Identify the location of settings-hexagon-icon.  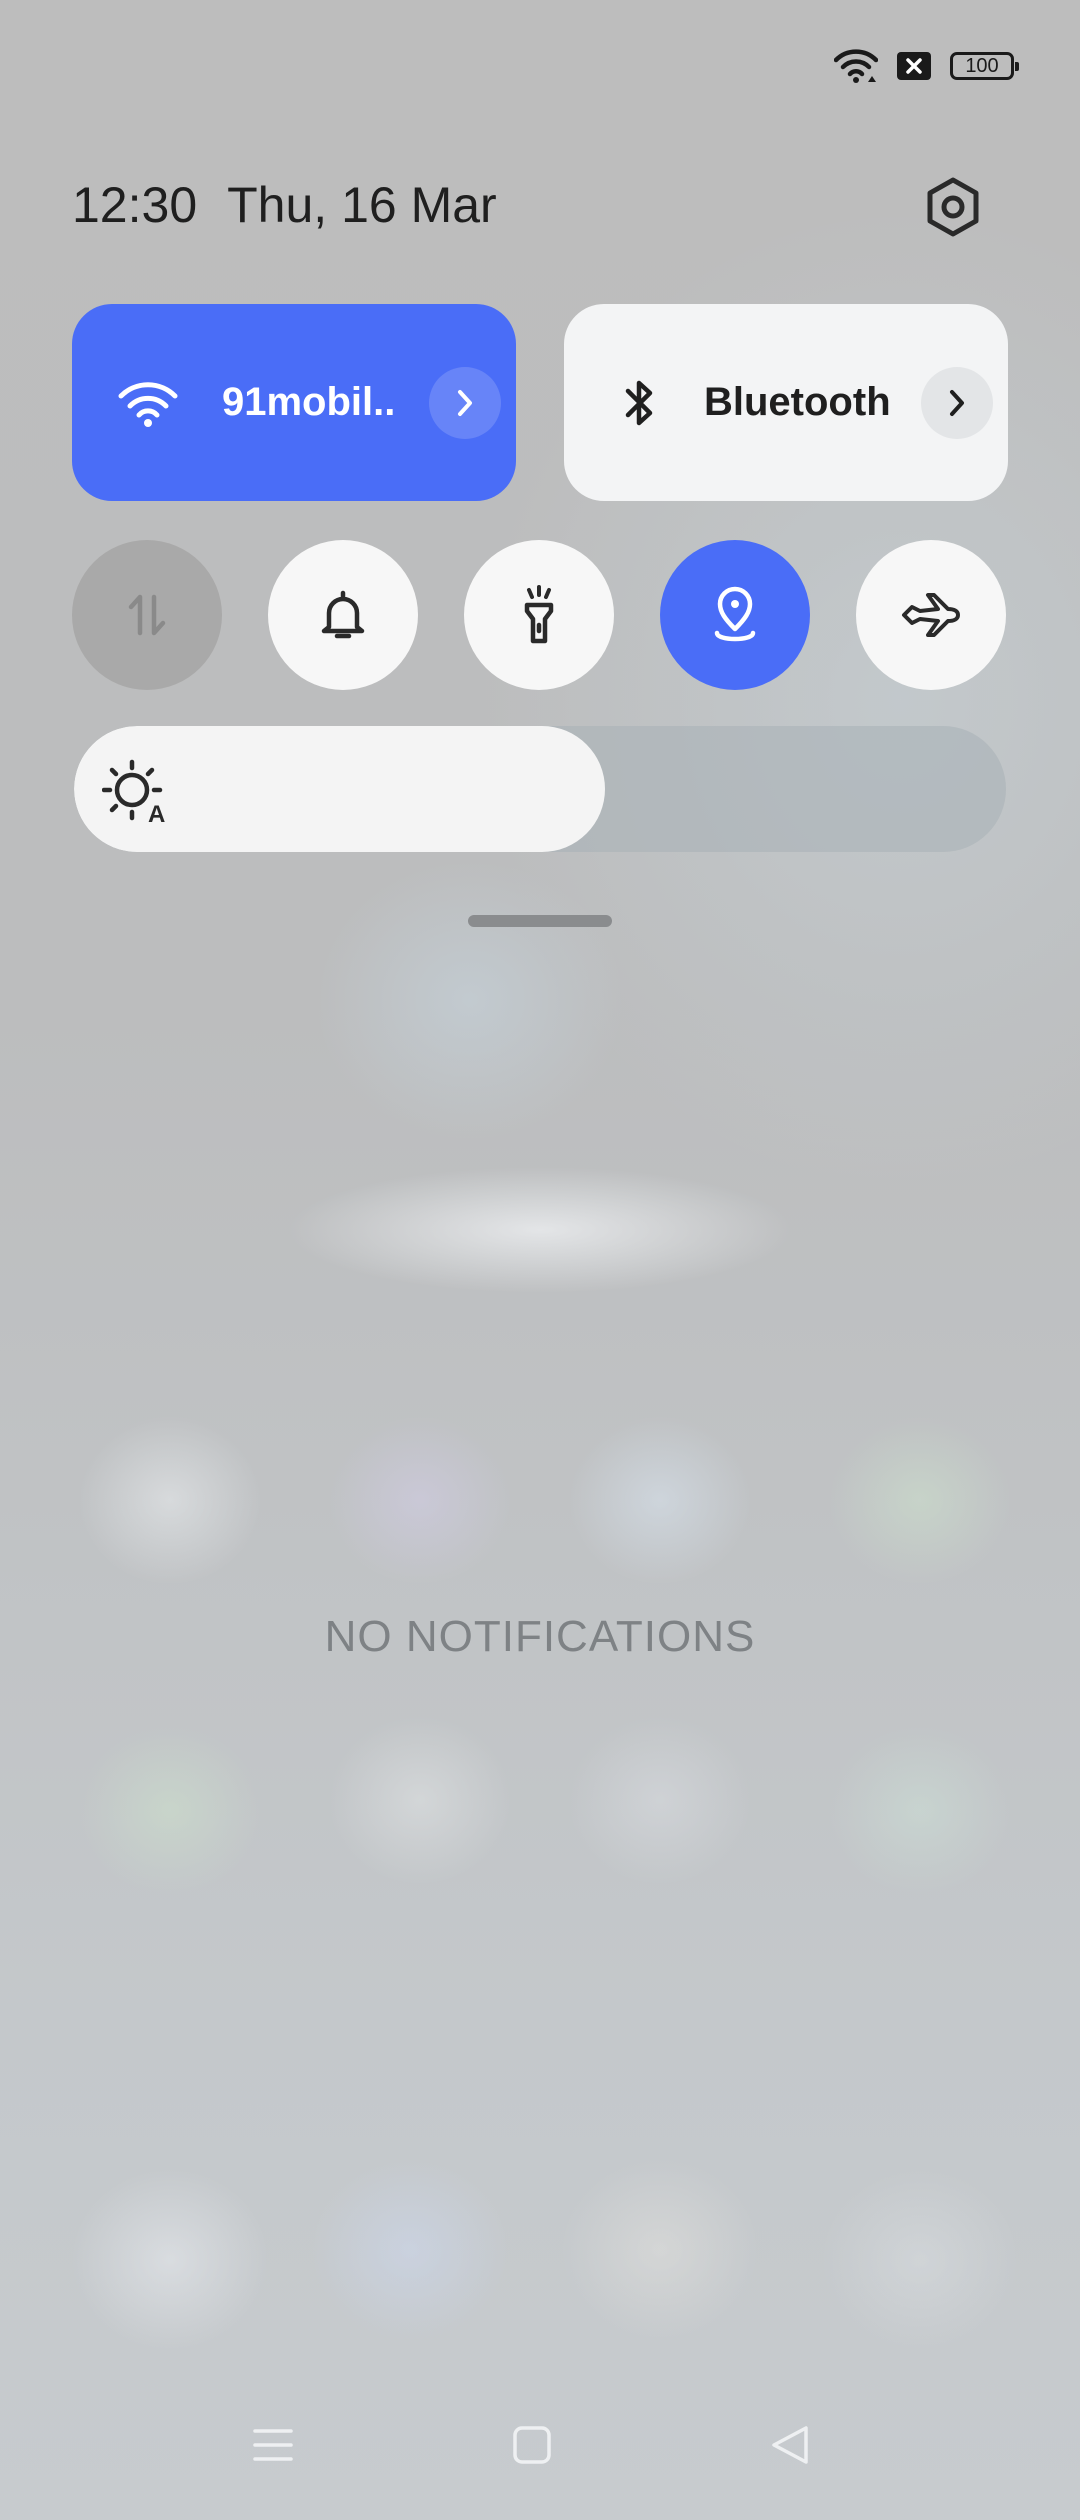
(953, 207).